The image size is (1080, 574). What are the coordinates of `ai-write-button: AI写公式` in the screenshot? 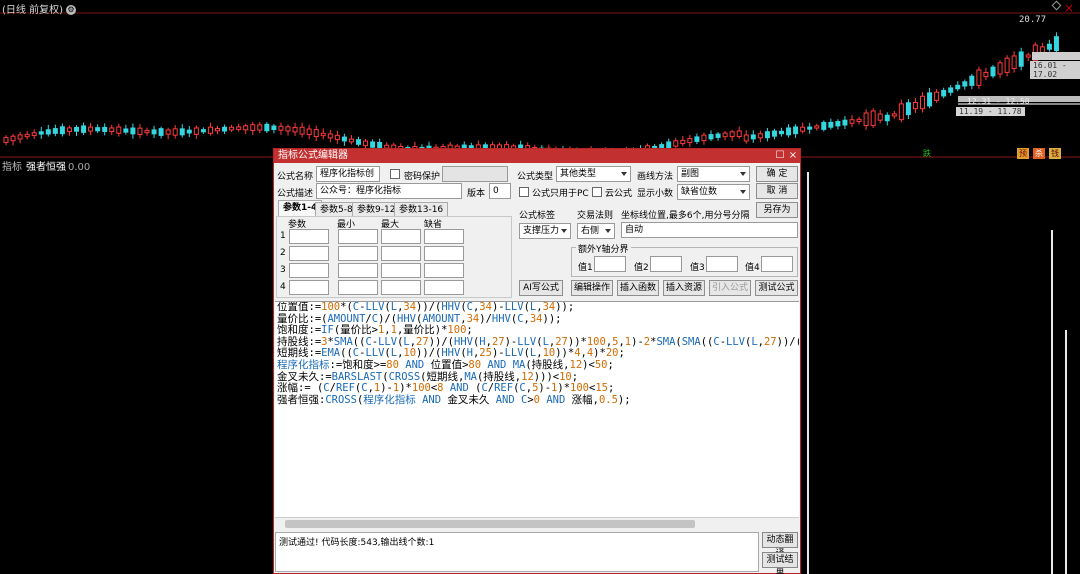 It's located at (541, 288).